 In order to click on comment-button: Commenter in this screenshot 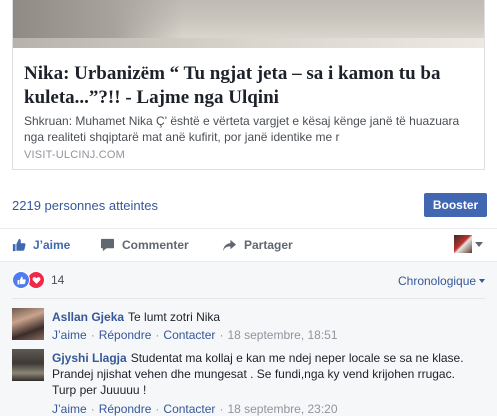, I will do `click(144, 245)`.